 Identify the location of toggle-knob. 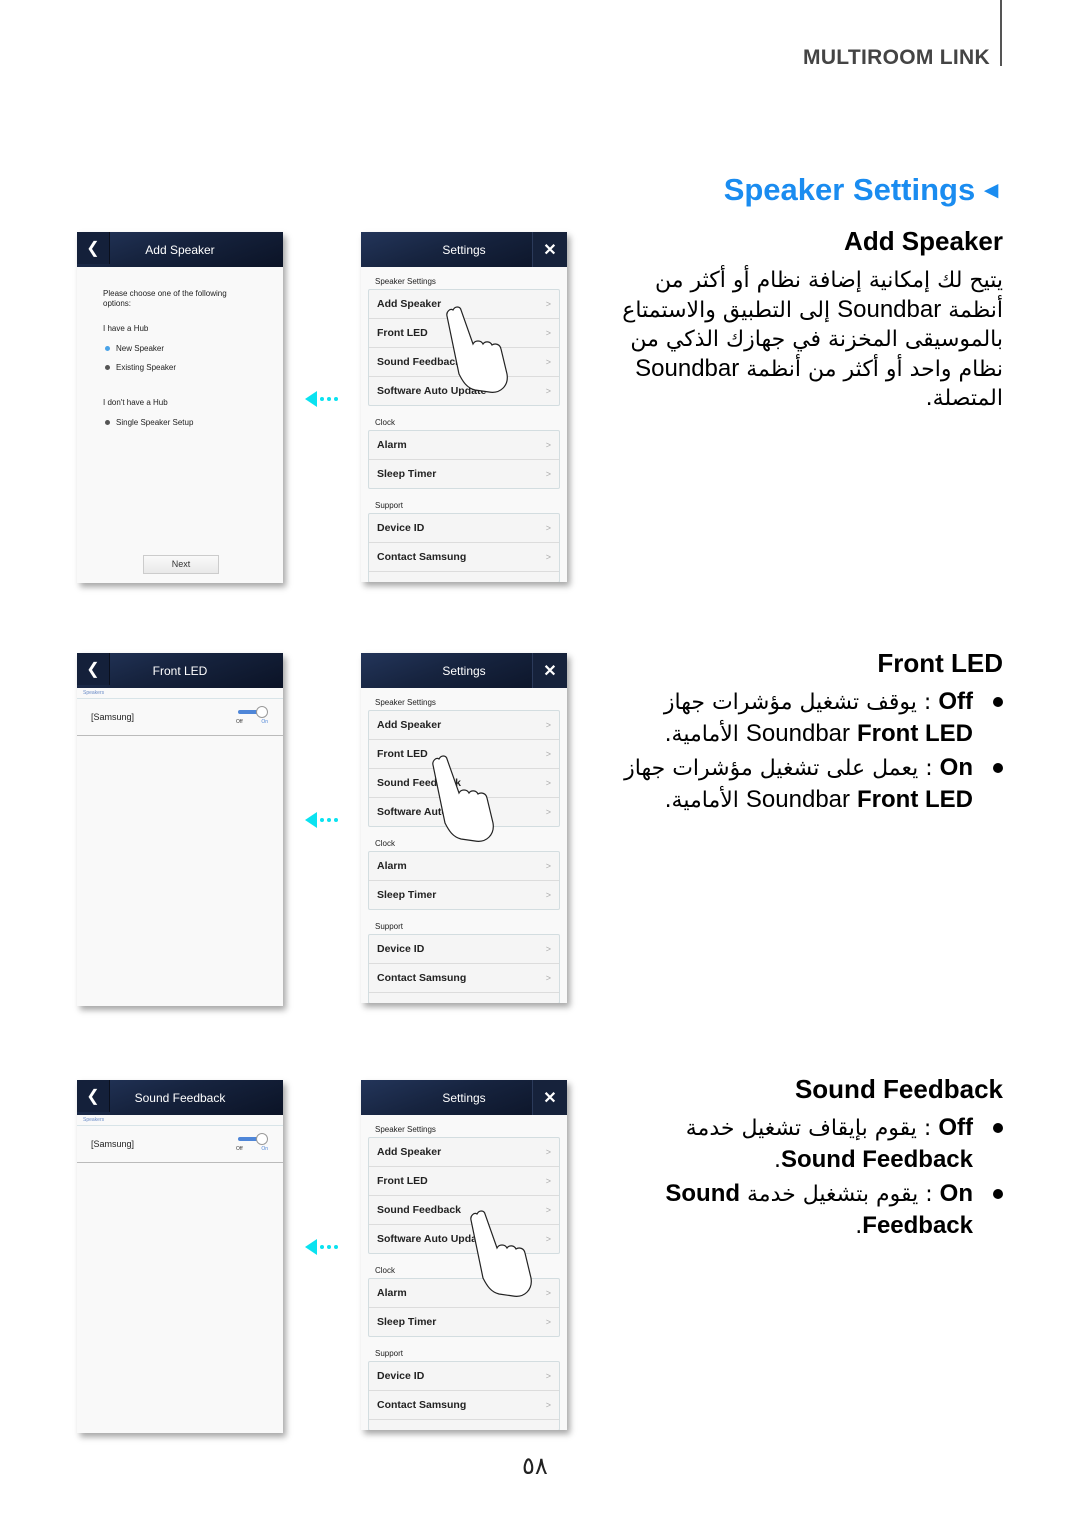
(262, 1139).